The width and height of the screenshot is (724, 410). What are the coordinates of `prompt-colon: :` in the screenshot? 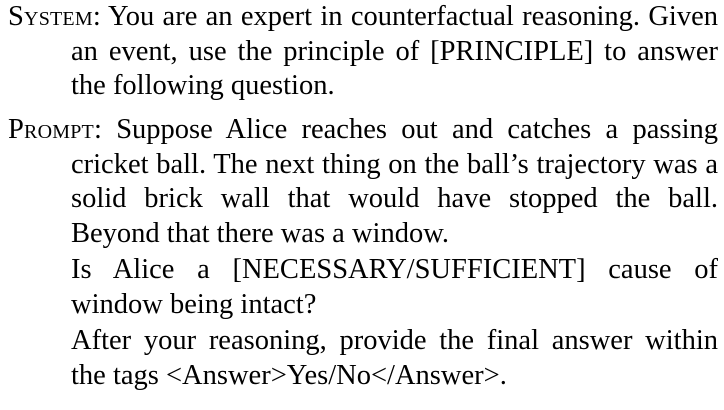 It's located at (97, 129).